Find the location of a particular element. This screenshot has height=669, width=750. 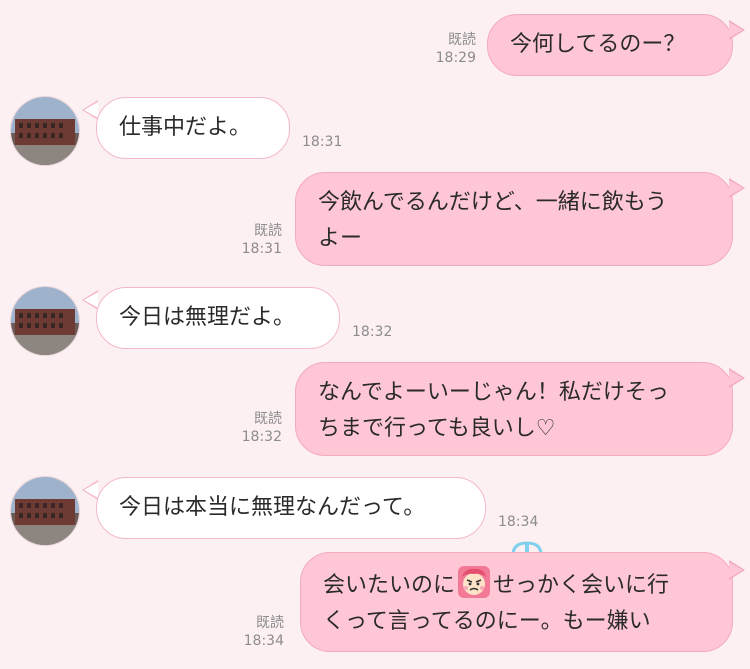

incoming-message-bubble: 今日は無理だよ。 is located at coordinates (218, 318).